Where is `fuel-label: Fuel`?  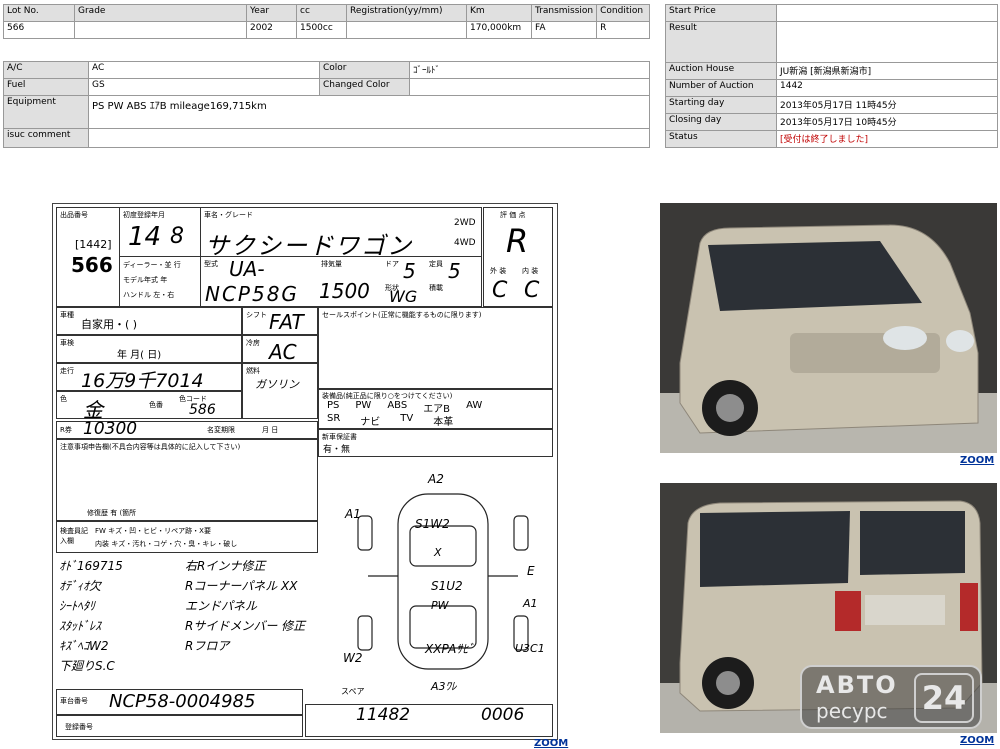
fuel-label: Fuel is located at coordinates (46, 87).